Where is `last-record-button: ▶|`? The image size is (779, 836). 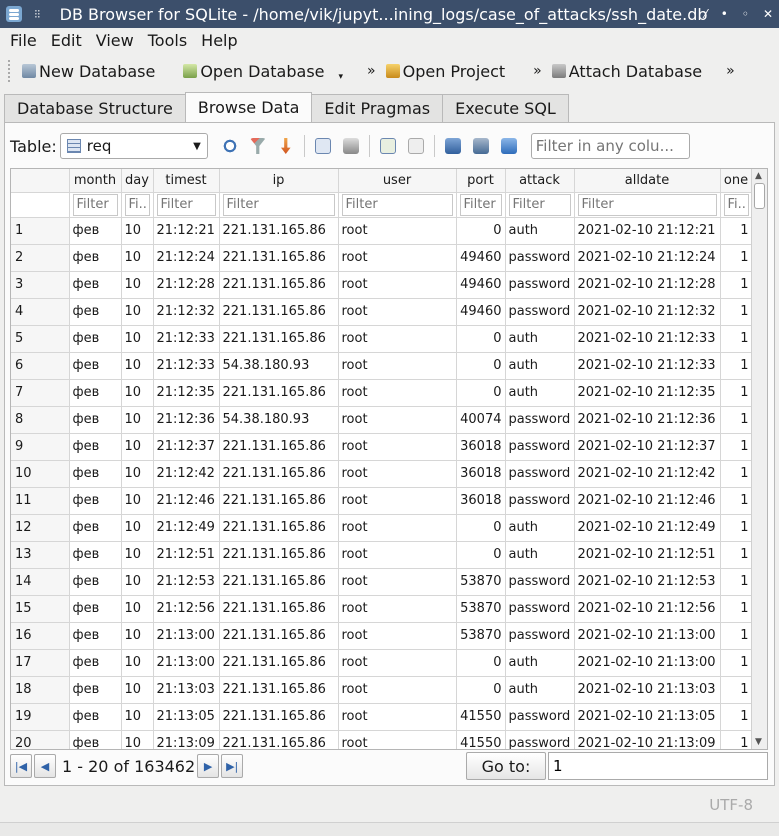
last-record-button: ▶| is located at coordinates (232, 766).